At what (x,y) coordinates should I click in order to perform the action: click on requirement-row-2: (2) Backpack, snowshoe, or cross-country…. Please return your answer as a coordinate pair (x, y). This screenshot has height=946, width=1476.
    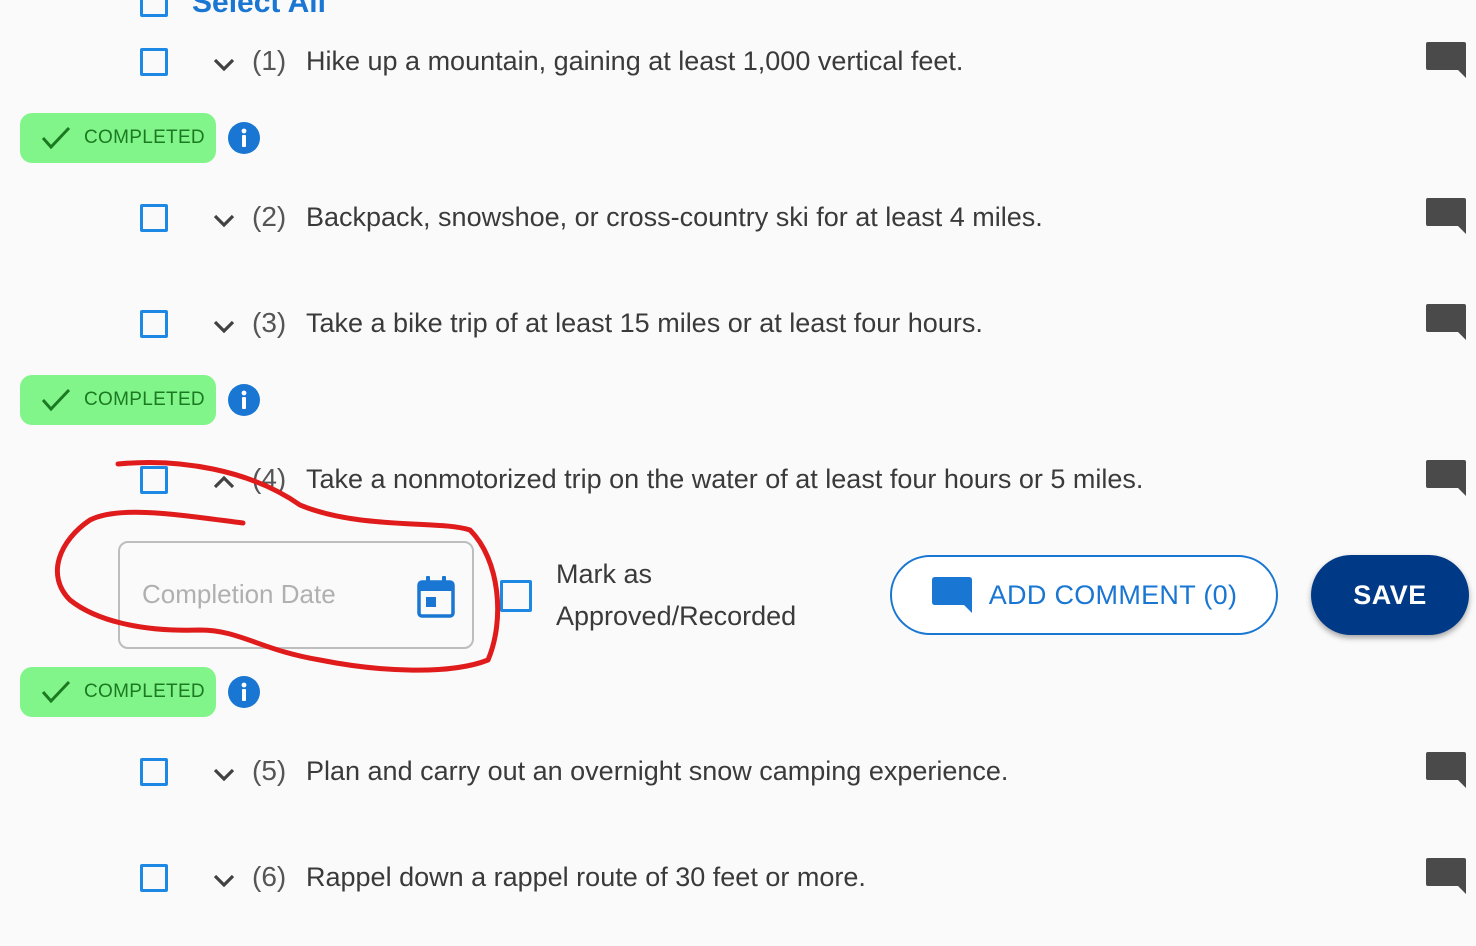
    Looking at the image, I should click on (738, 217).